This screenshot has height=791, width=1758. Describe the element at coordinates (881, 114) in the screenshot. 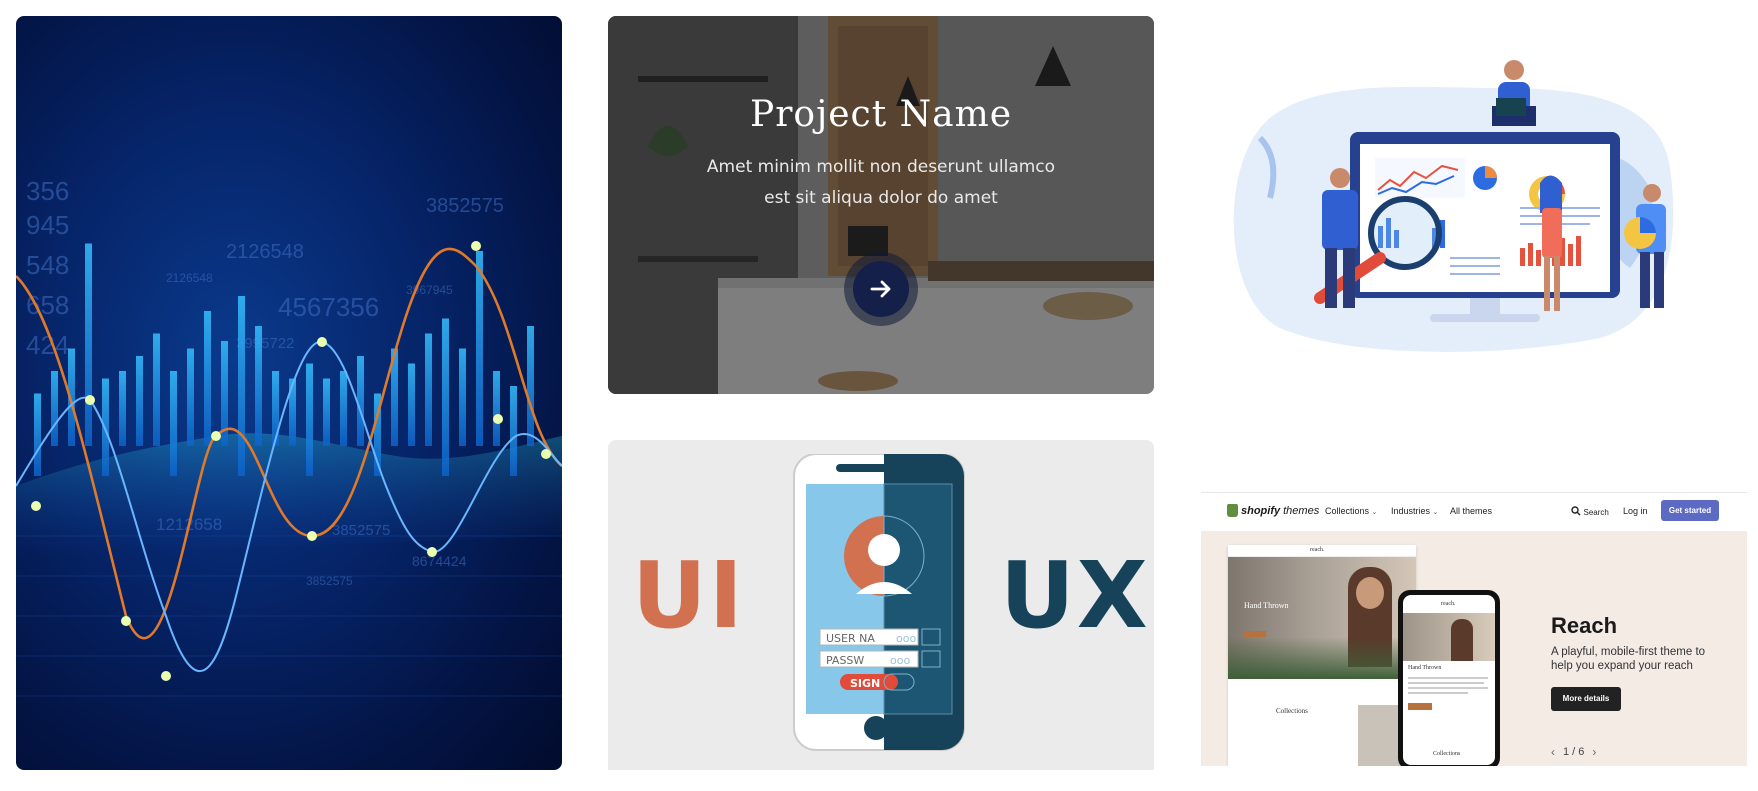

I see `project-title: Project Name` at that location.